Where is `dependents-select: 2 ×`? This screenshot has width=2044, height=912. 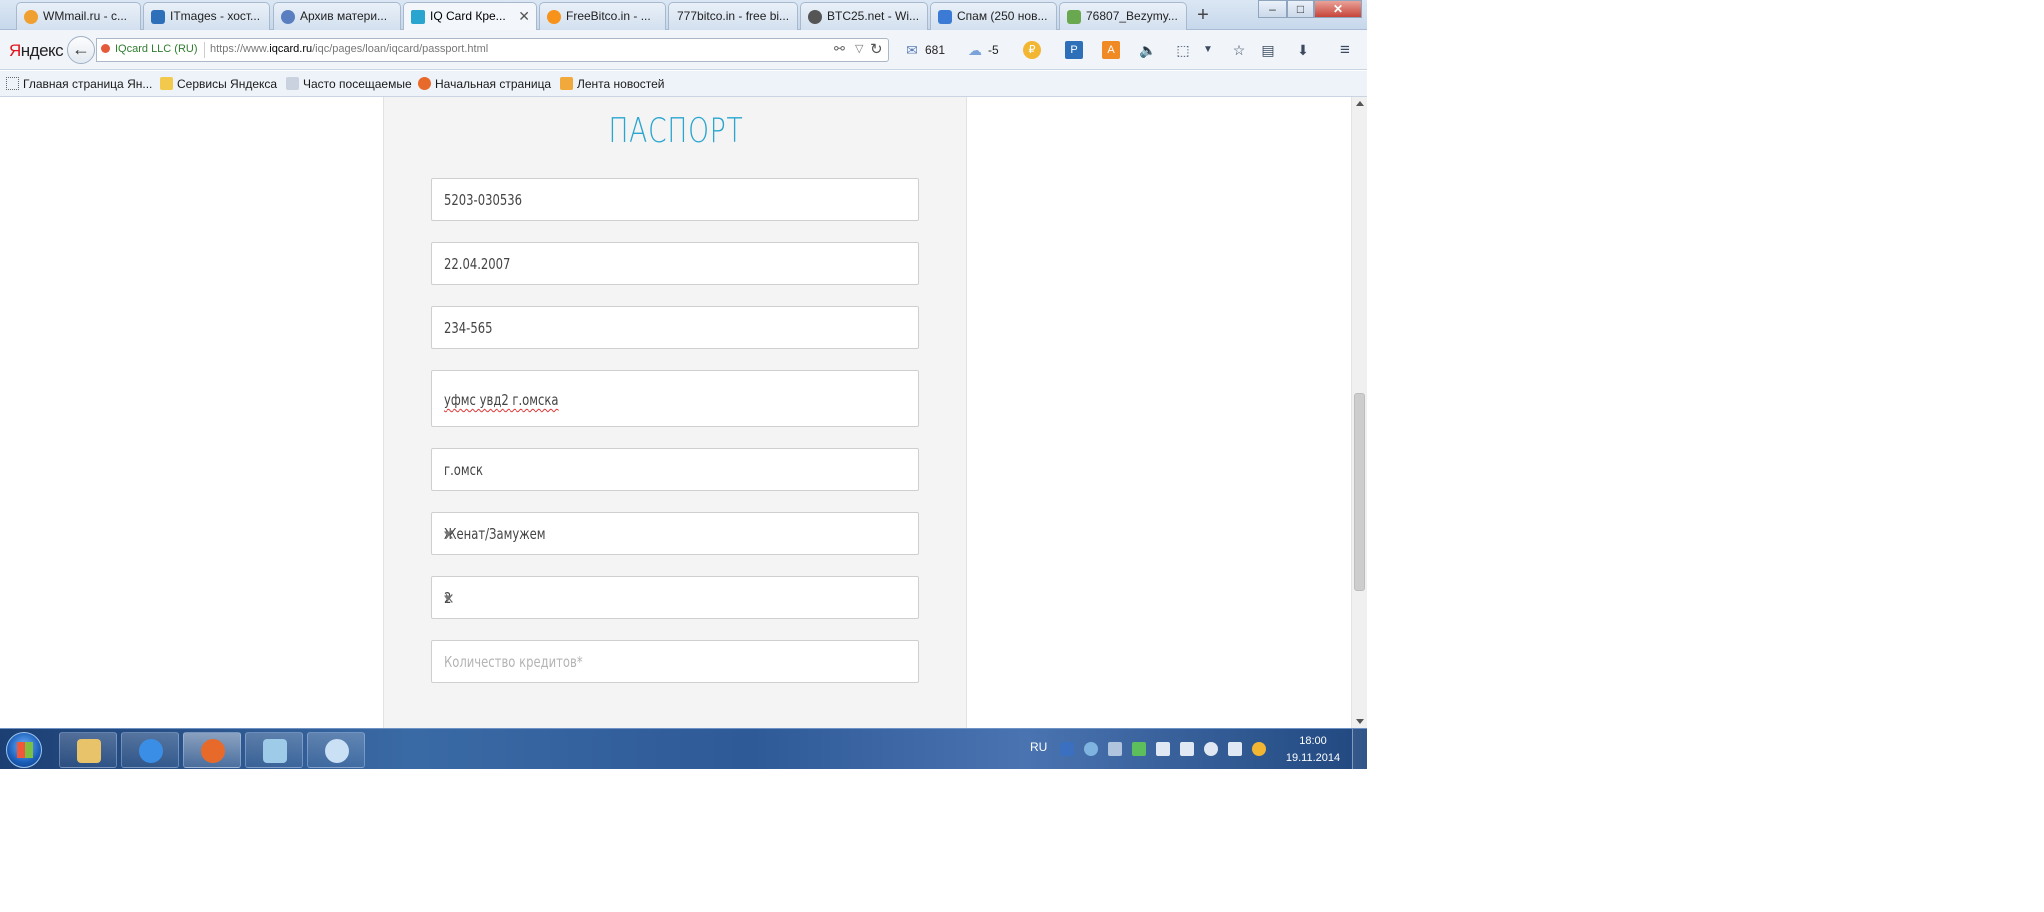
dependents-select: 2 × is located at coordinates (675, 597).